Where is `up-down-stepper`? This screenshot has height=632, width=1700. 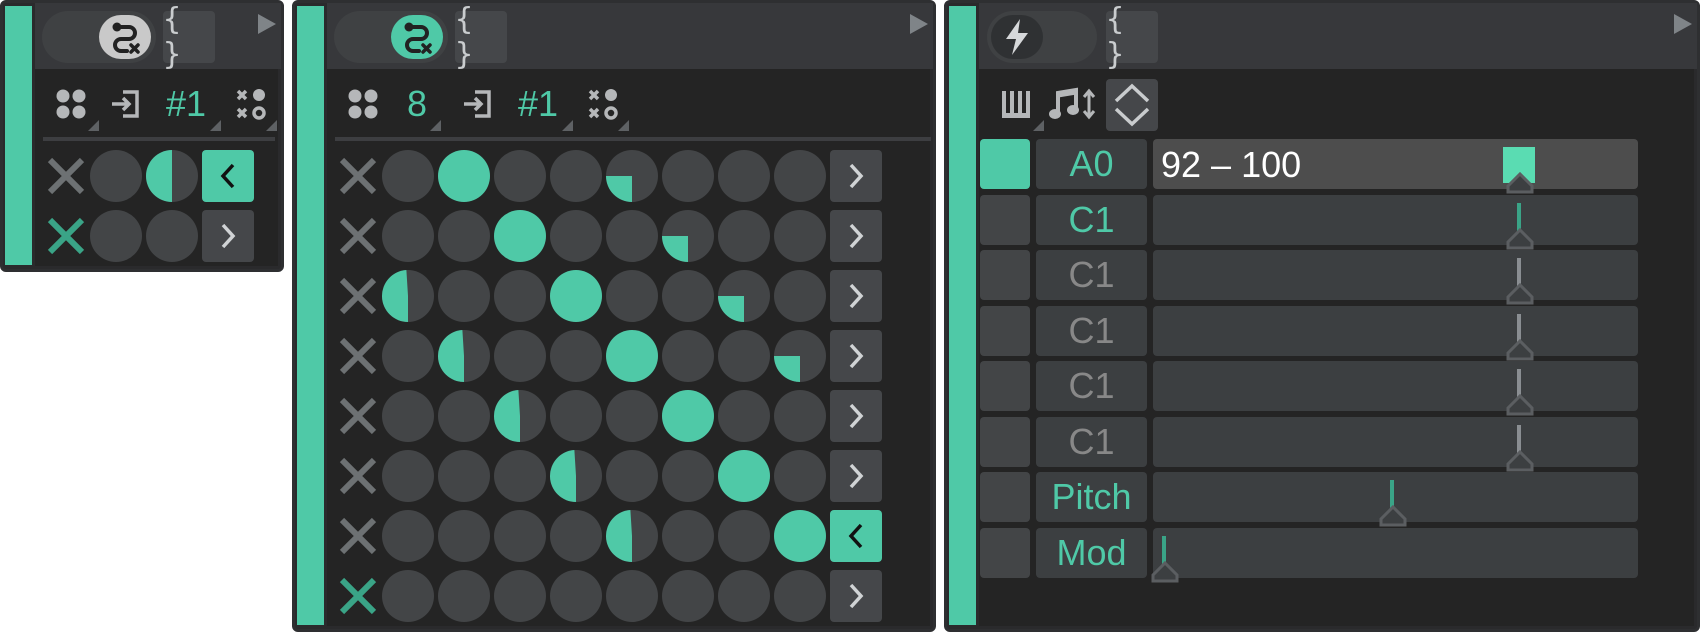
up-down-stepper is located at coordinates (1132, 105).